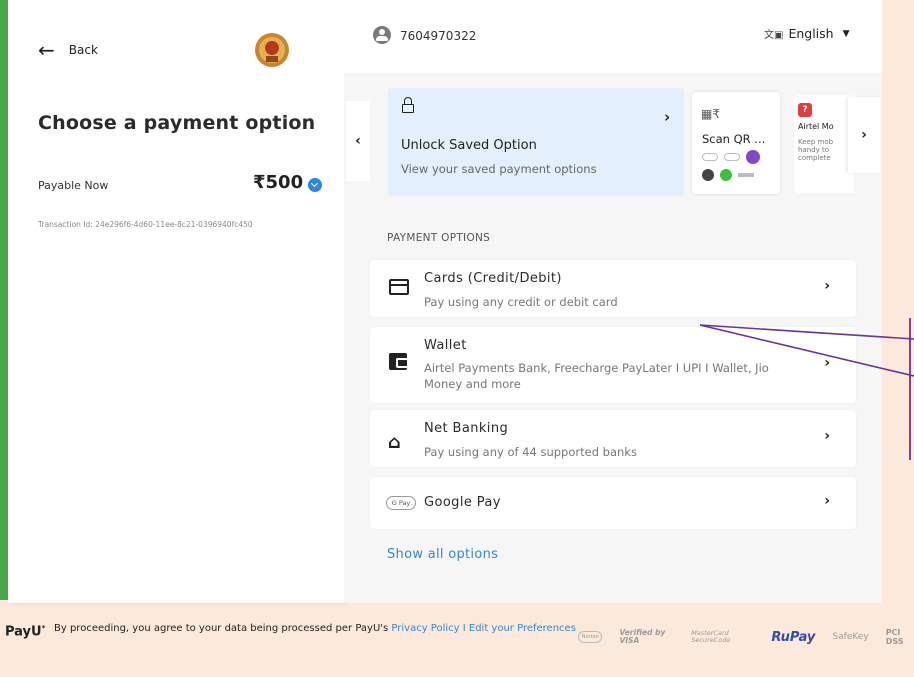 The height and width of the screenshot is (677, 914). I want to click on google-pay-icon: G Pay, so click(401, 503).